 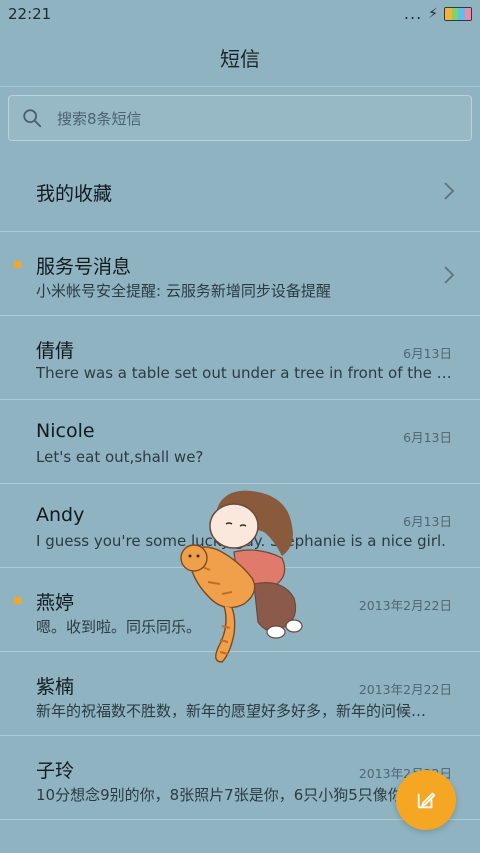 What do you see at coordinates (30, 14) in the screenshot?
I see `status-time: 22:21` at bounding box center [30, 14].